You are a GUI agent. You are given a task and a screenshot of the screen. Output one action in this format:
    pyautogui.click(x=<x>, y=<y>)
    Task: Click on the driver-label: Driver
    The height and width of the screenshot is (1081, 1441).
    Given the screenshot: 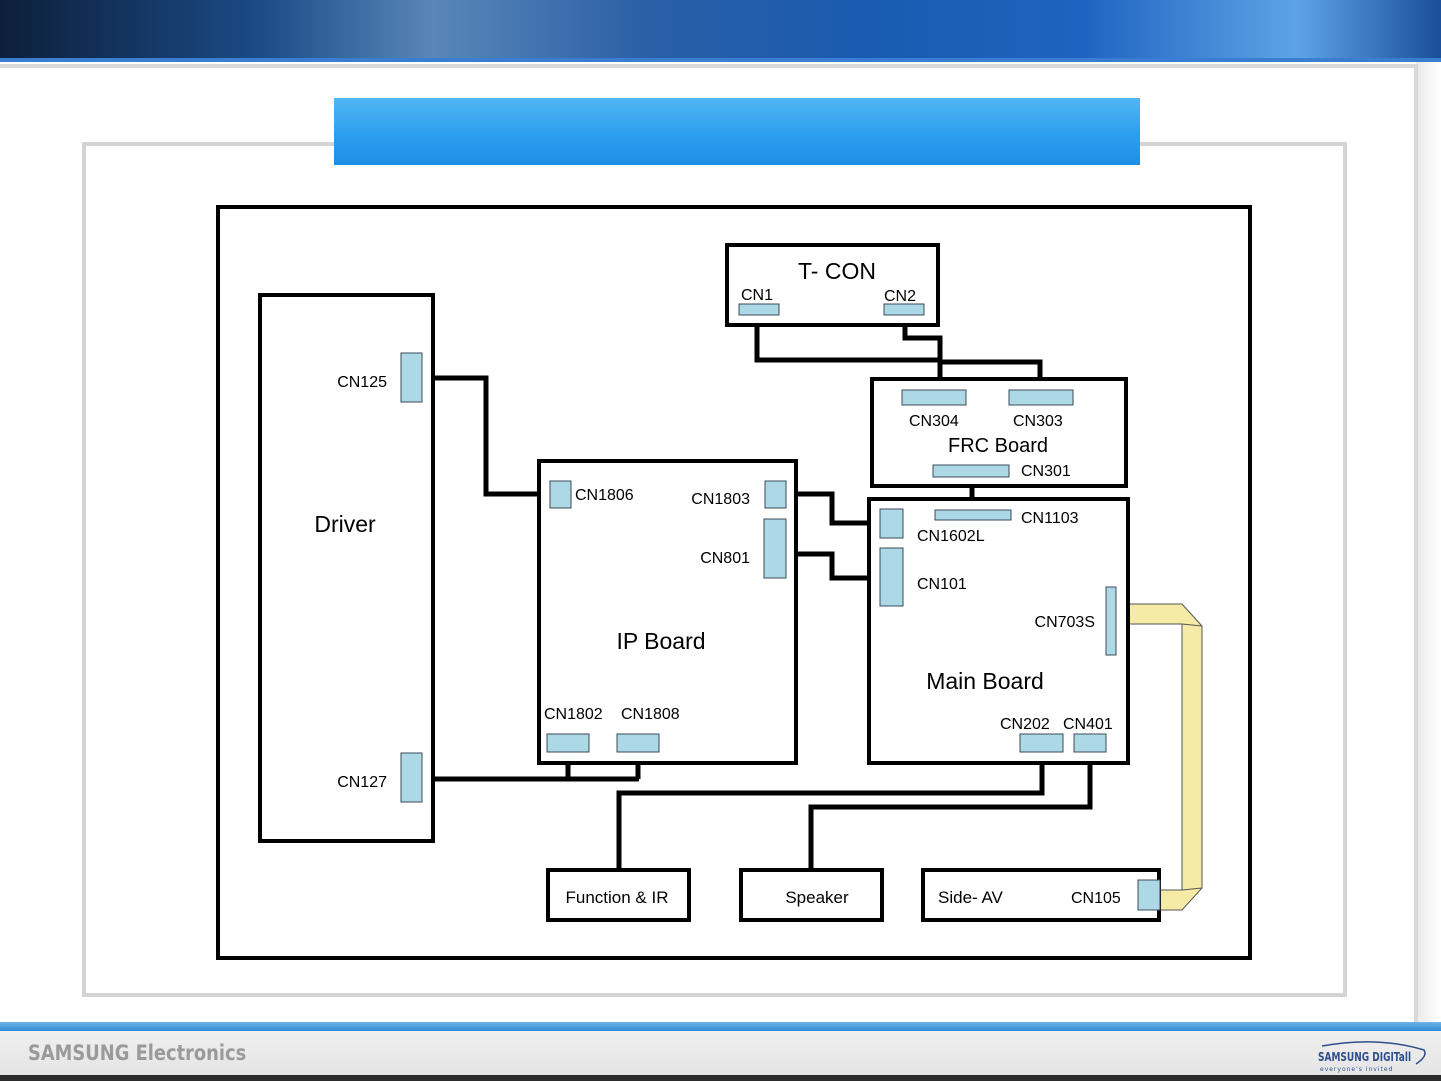 What is the action you would take?
    pyautogui.click(x=345, y=524)
    